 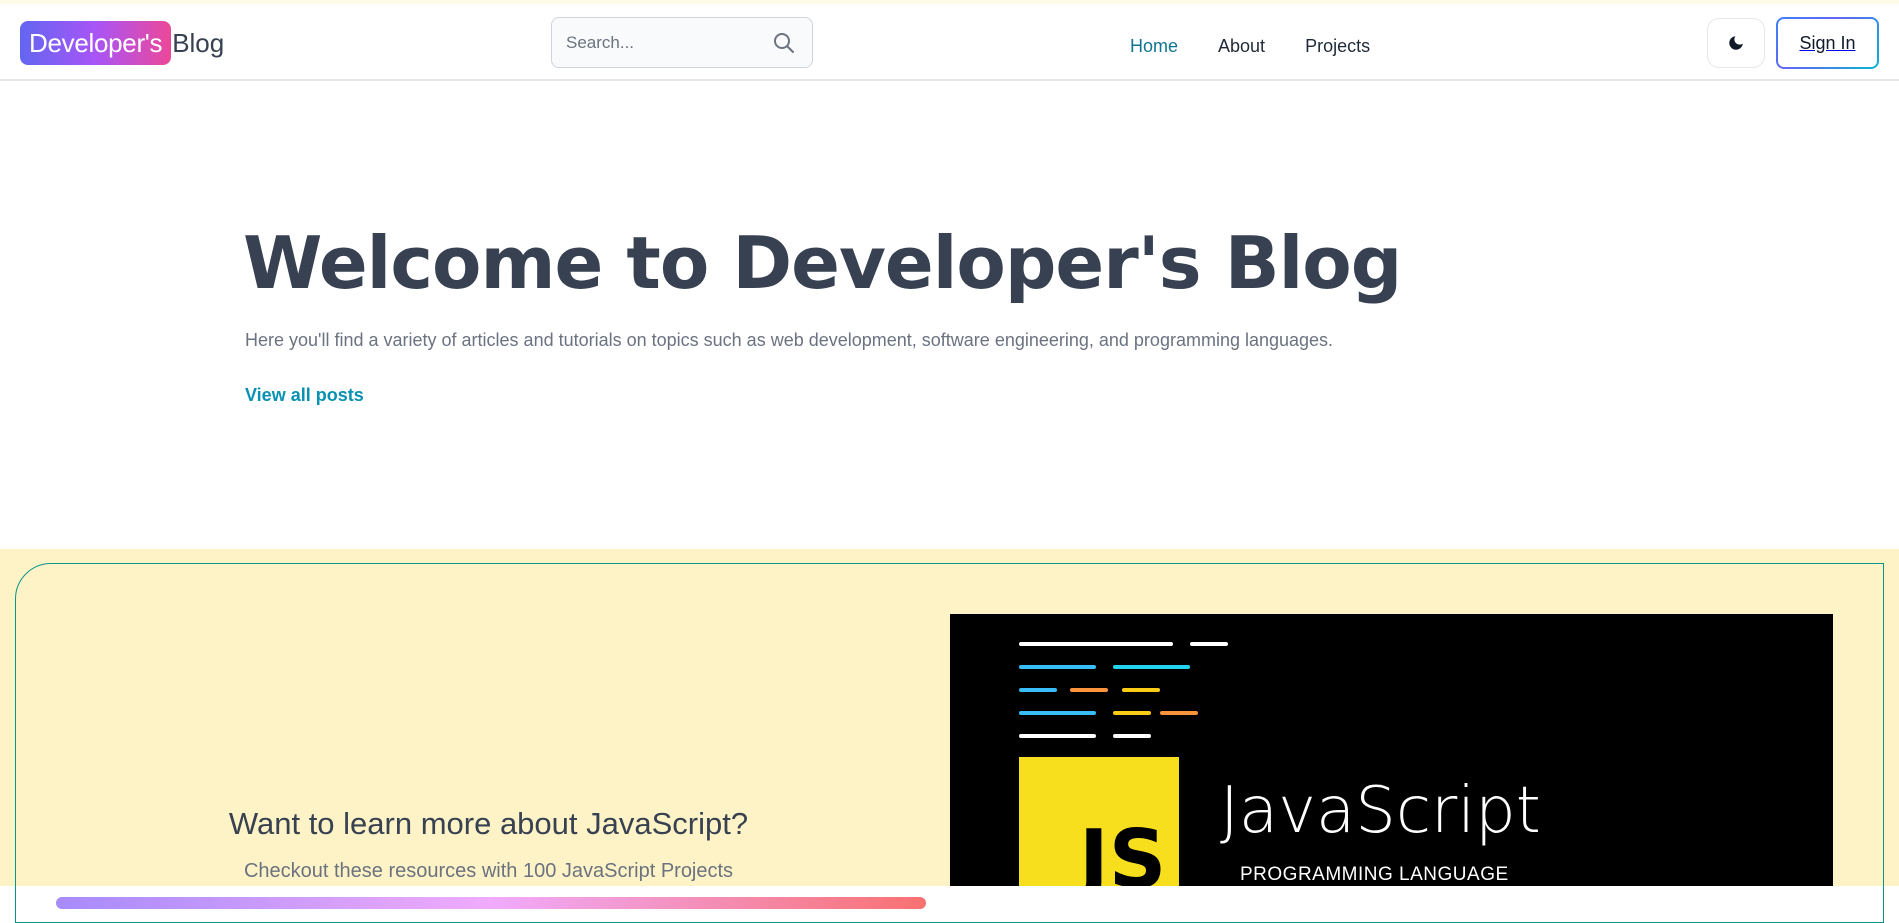 I want to click on search-box, so click(x=682, y=42).